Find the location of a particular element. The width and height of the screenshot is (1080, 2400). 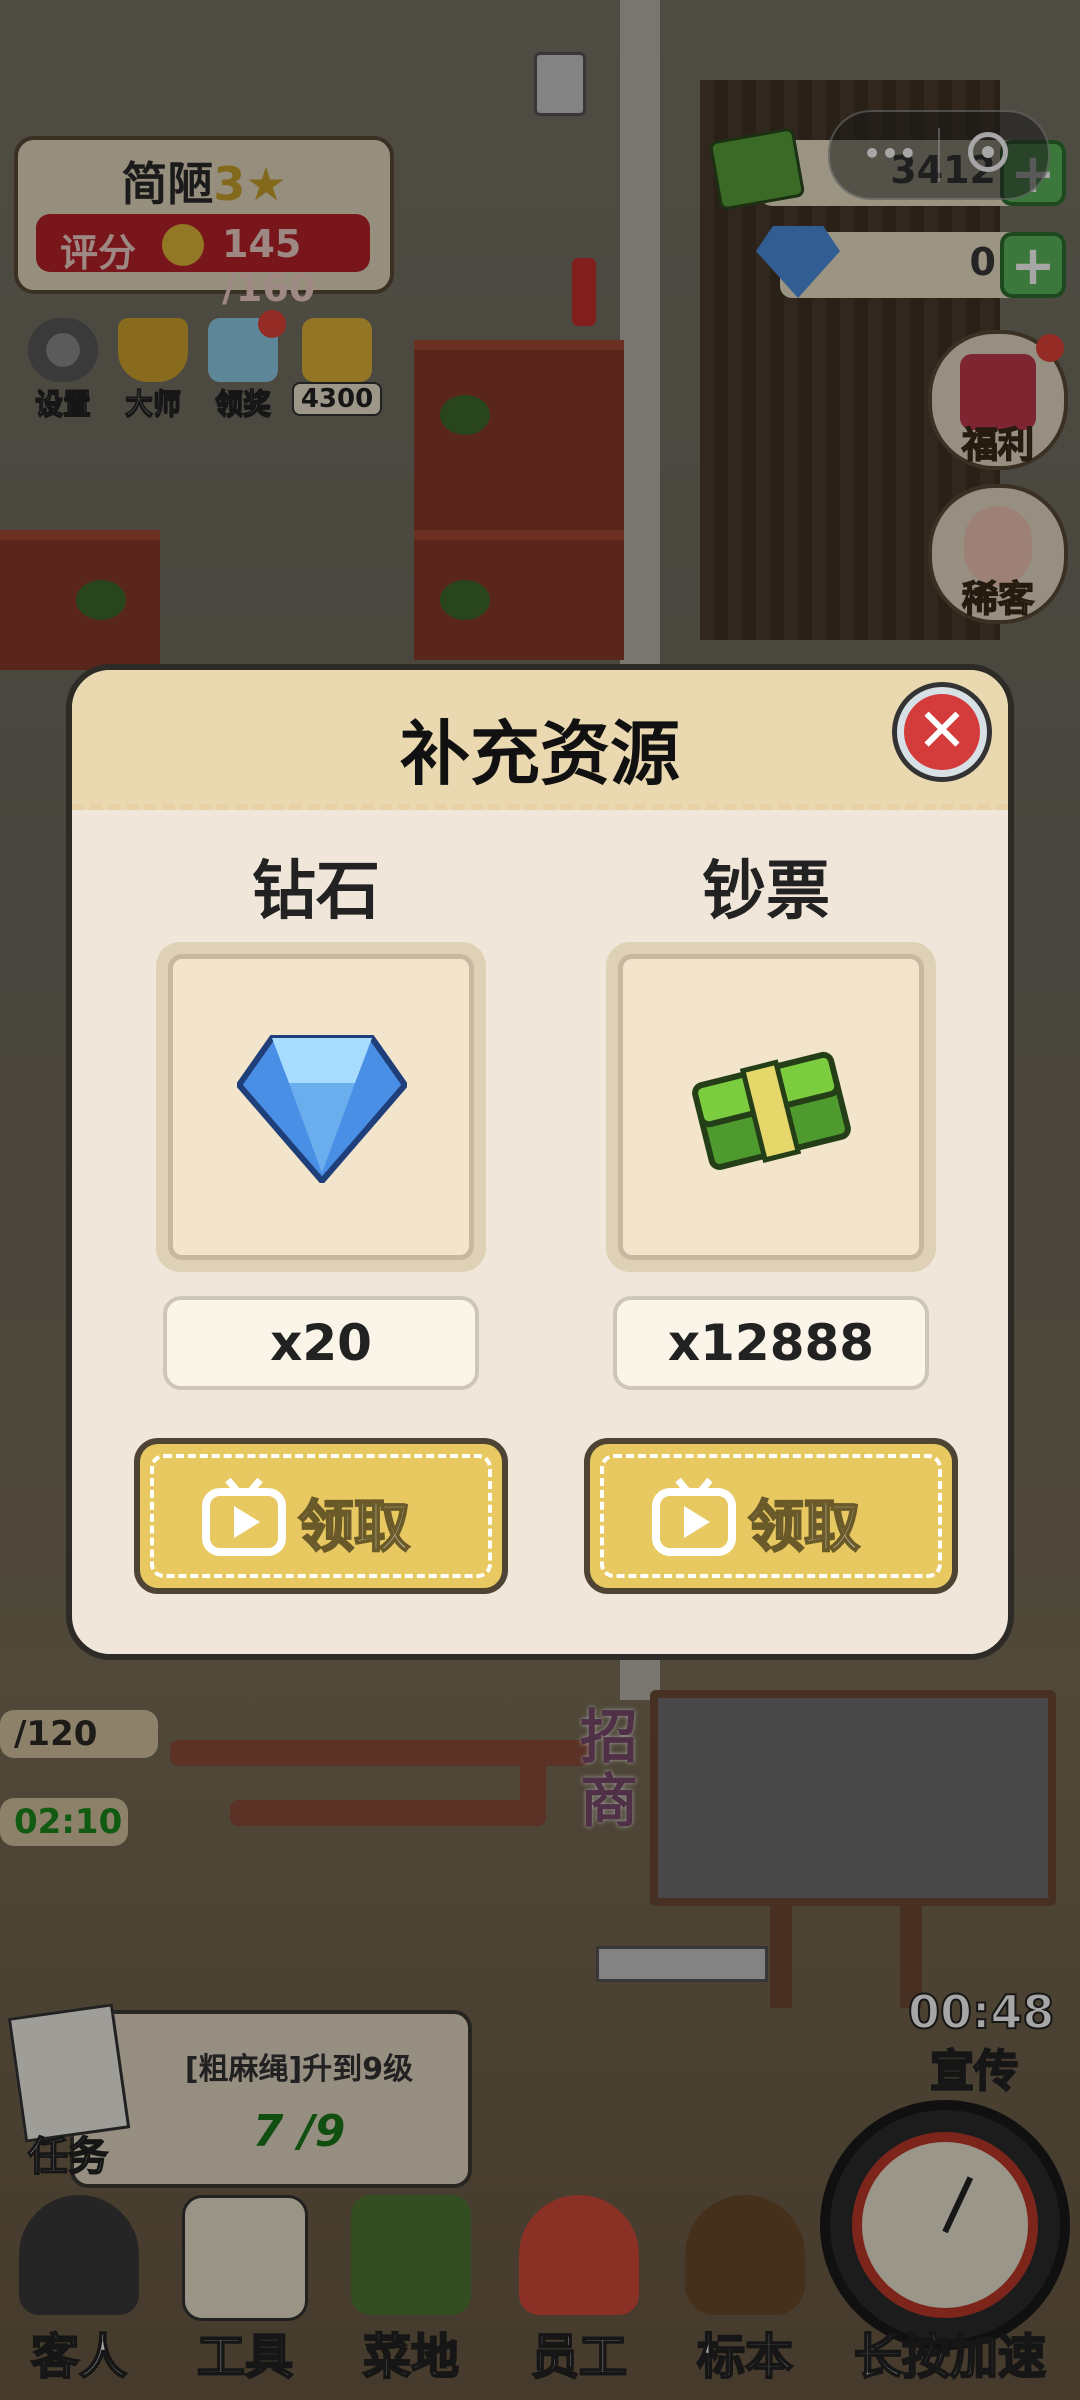

cash-amount: x12888 is located at coordinates (771, 1343).